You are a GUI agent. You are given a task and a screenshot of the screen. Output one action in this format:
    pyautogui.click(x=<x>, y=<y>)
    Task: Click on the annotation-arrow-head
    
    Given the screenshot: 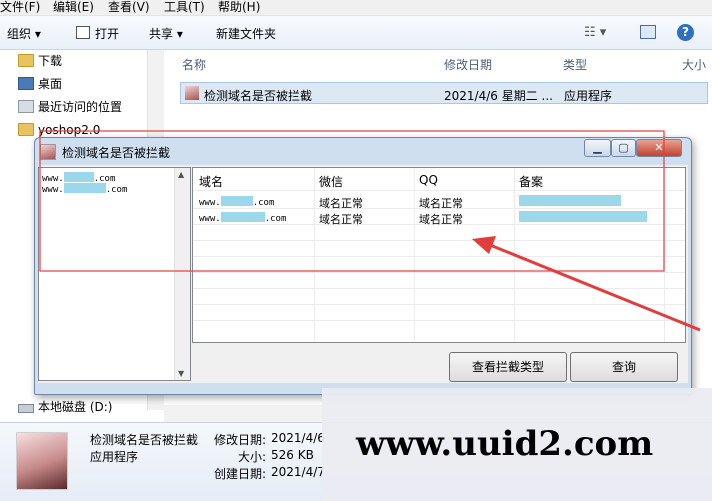 What is the action you would take?
    pyautogui.click(x=484, y=245)
    